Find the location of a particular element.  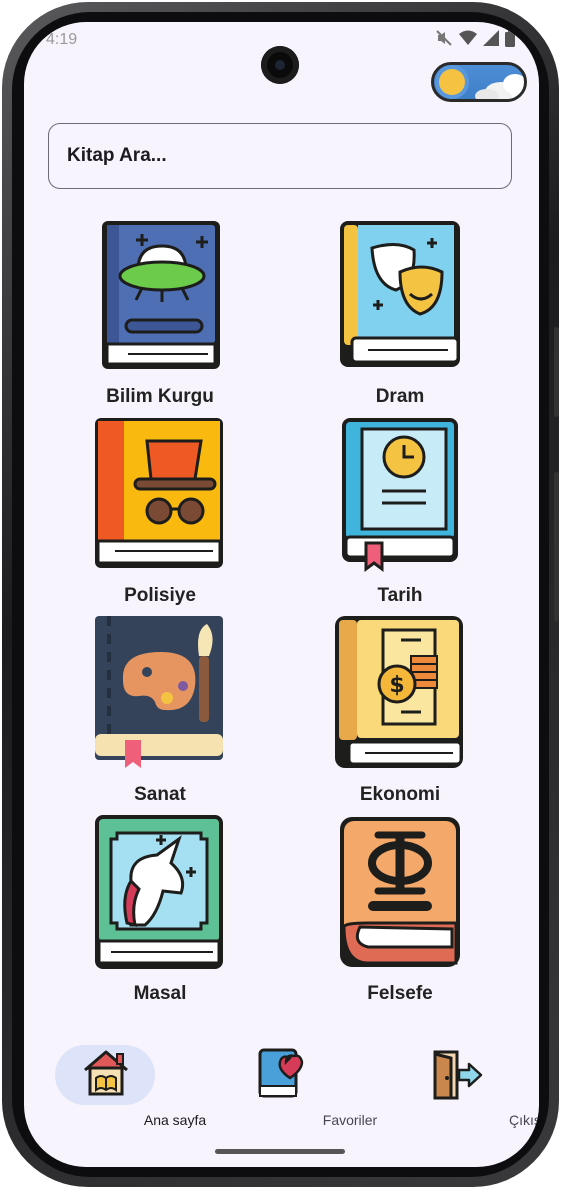

front-camera is located at coordinates (280, 65).